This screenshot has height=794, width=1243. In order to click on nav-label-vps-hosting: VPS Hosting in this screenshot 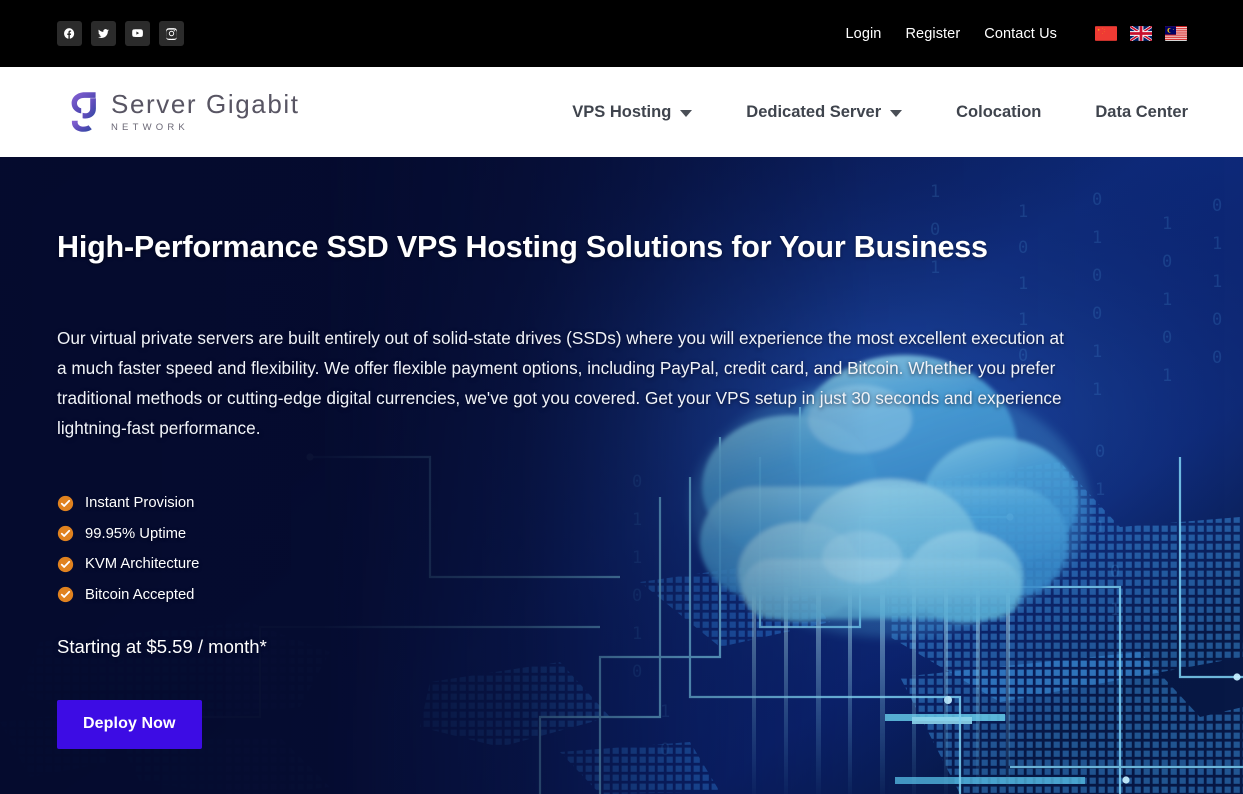, I will do `click(622, 111)`.